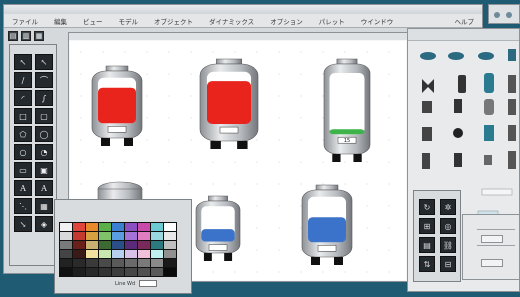 The height and width of the screenshot is (297, 520). I want to click on rounded-rect-icon: ▢, so click(44, 116).